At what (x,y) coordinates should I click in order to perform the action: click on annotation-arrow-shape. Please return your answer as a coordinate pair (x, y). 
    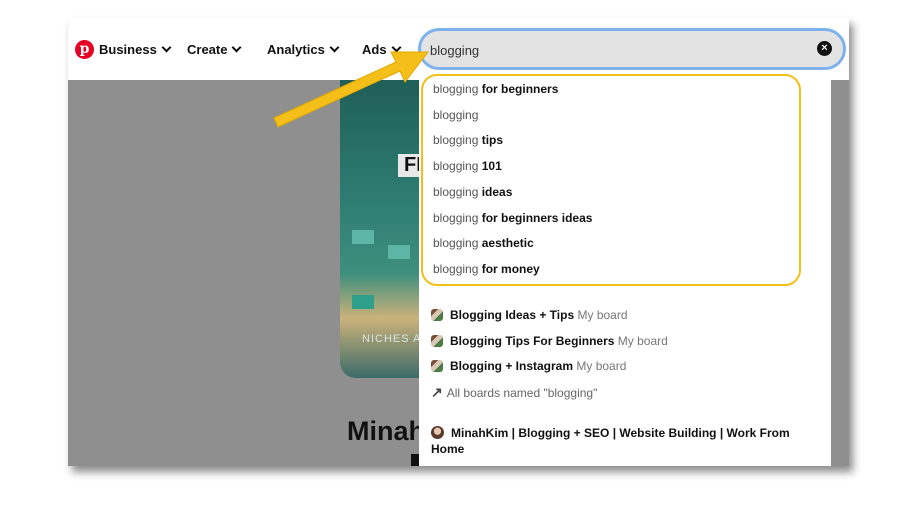
    Looking at the image, I should click on (351, 89).